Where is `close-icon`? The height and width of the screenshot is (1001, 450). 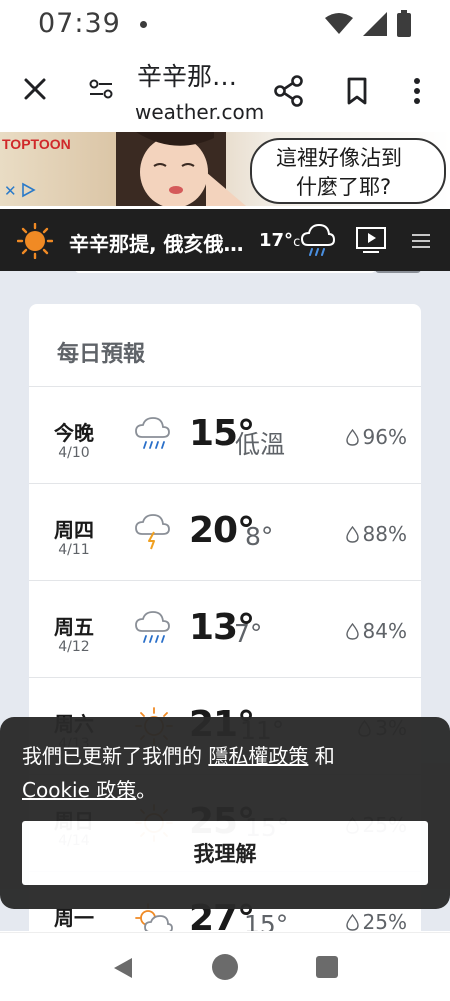 close-icon is located at coordinates (35, 89).